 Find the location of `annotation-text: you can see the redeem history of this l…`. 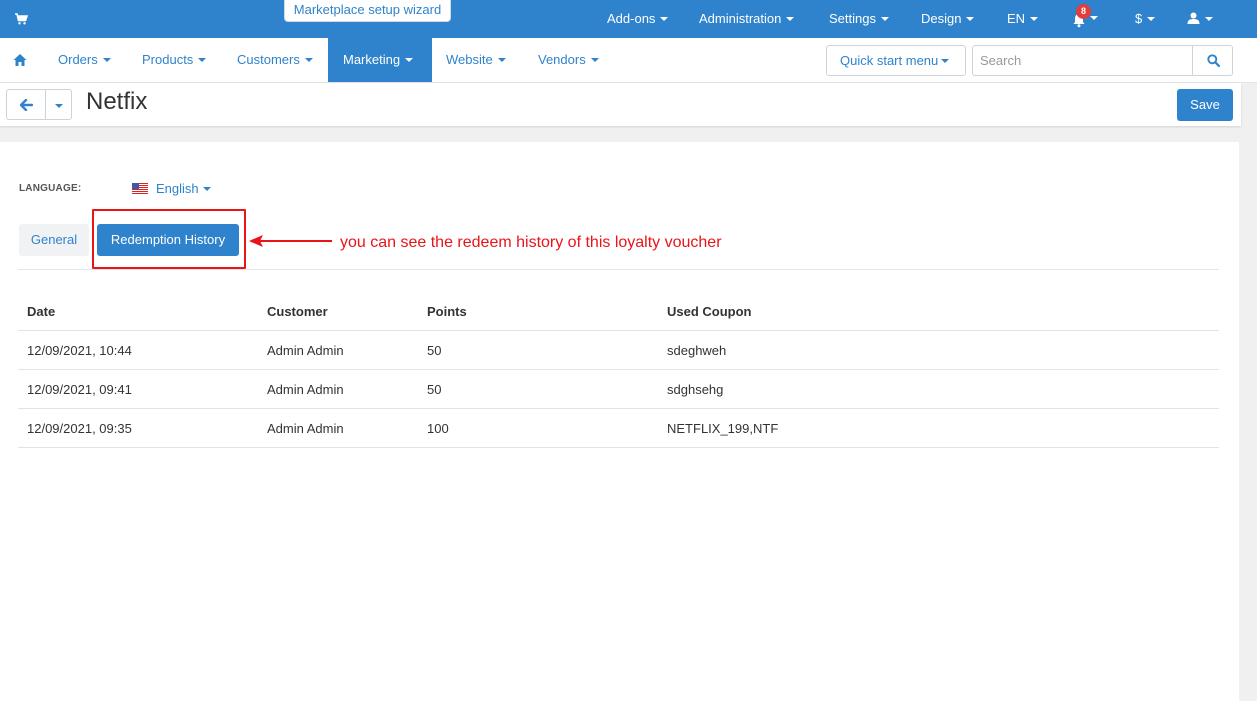

annotation-text: you can see the redeem history of this l… is located at coordinates (531, 242).